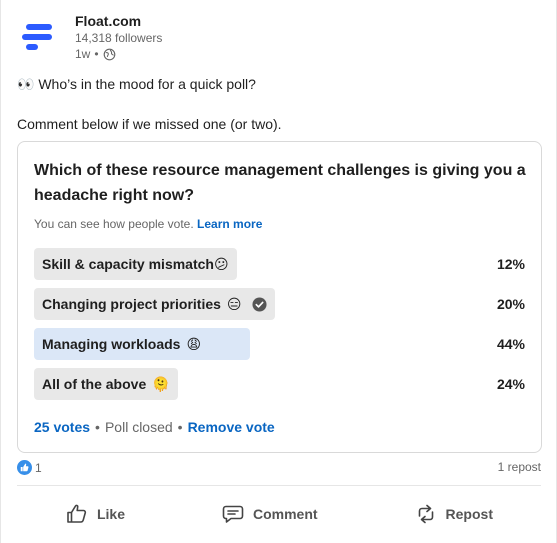 The height and width of the screenshot is (543, 557). I want to click on social-counts: 1 1 repost, so click(279, 468).